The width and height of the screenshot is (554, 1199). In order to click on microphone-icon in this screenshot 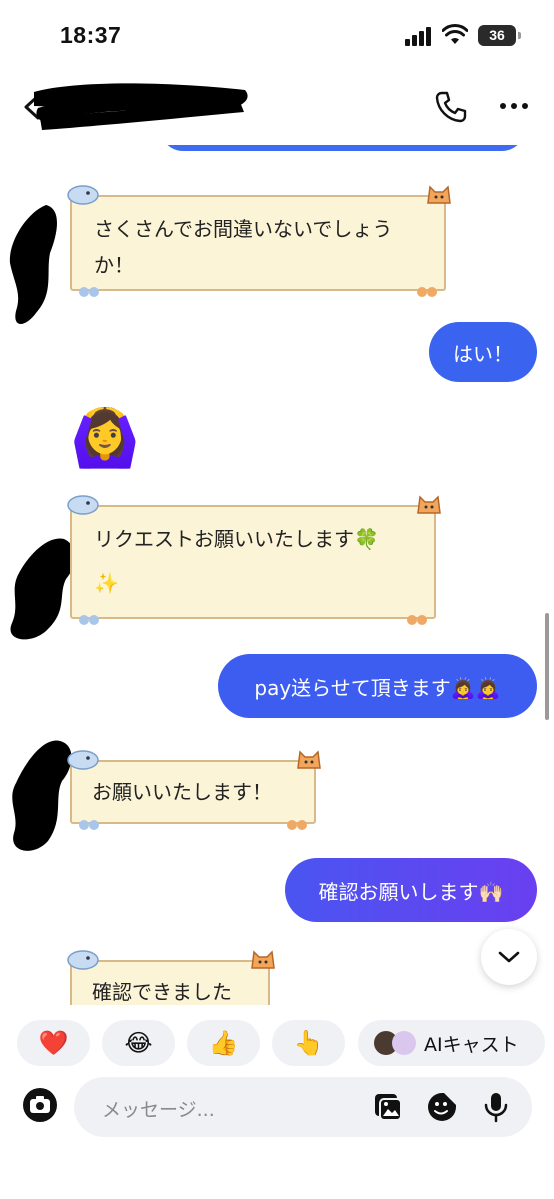, I will do `click(496, 1107)`.